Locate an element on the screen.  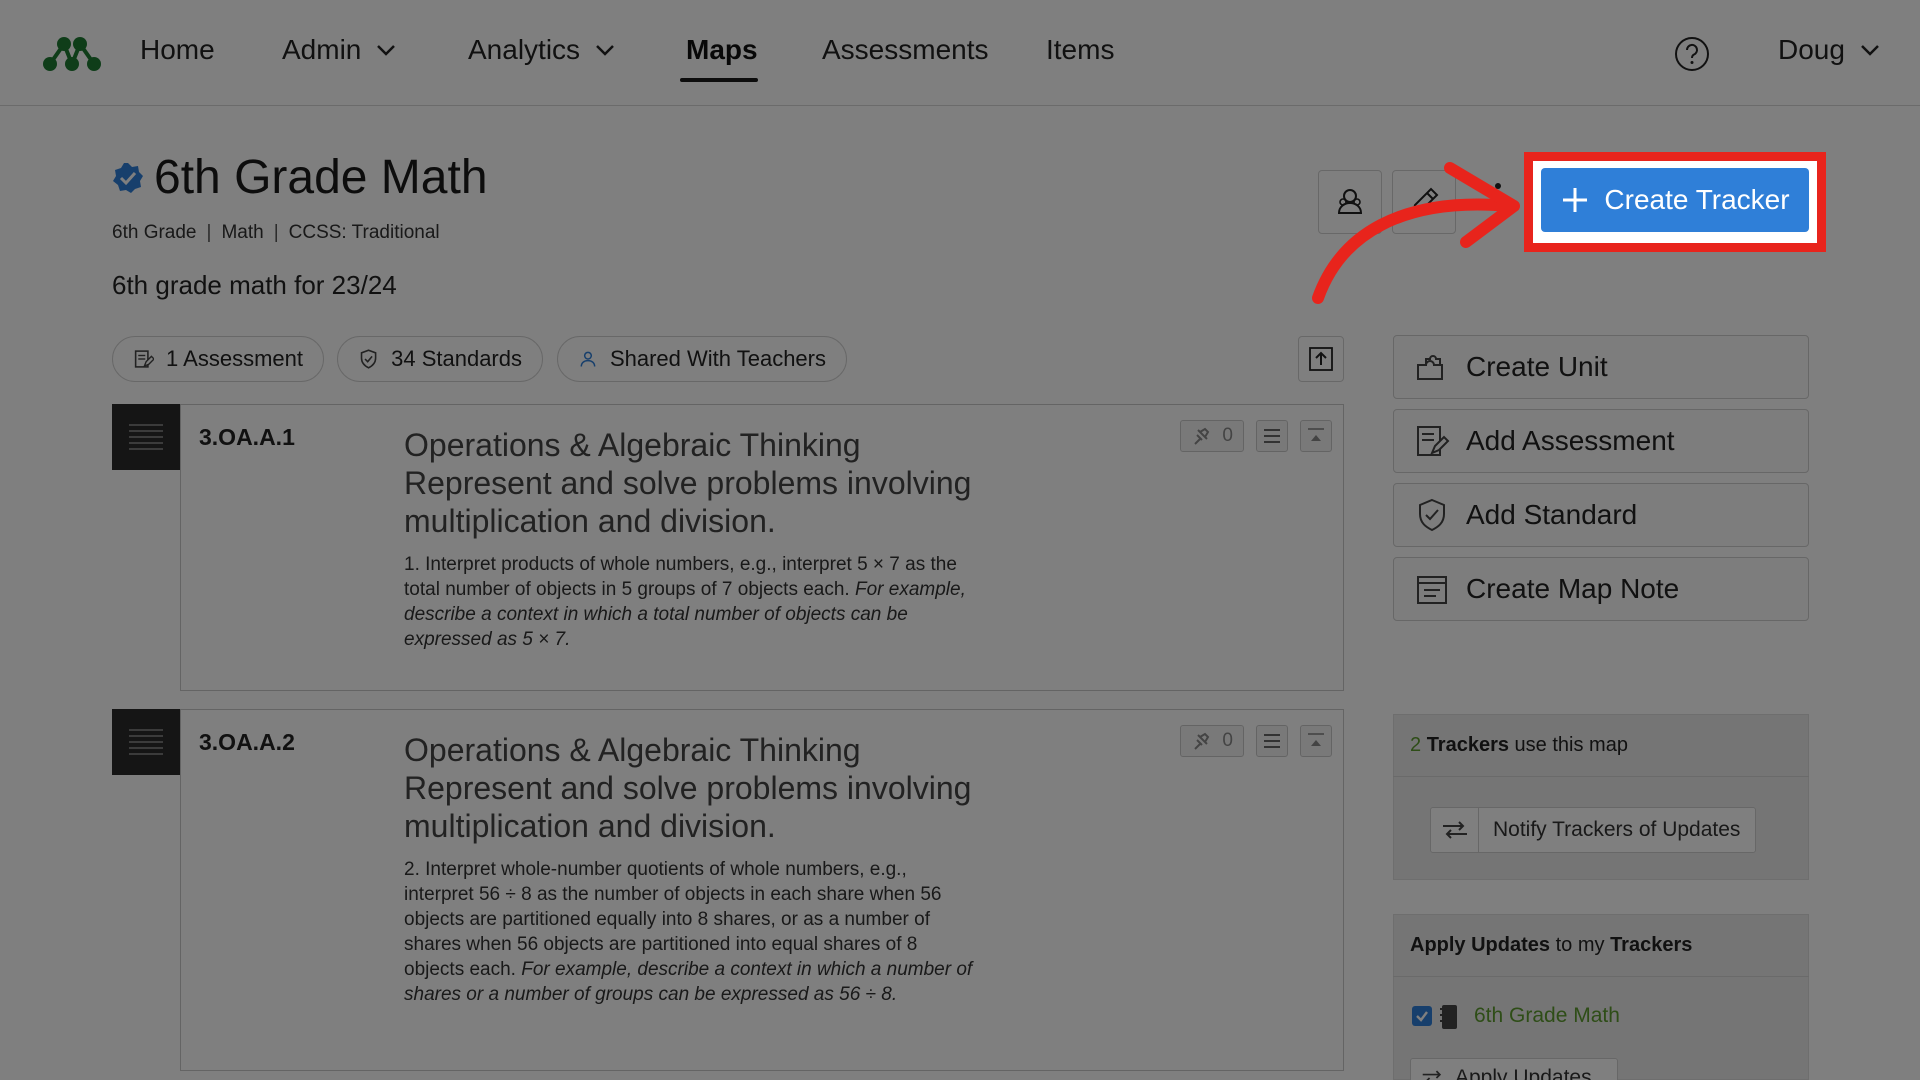
nav-maps: Maps is located at coordinates (722, 50).